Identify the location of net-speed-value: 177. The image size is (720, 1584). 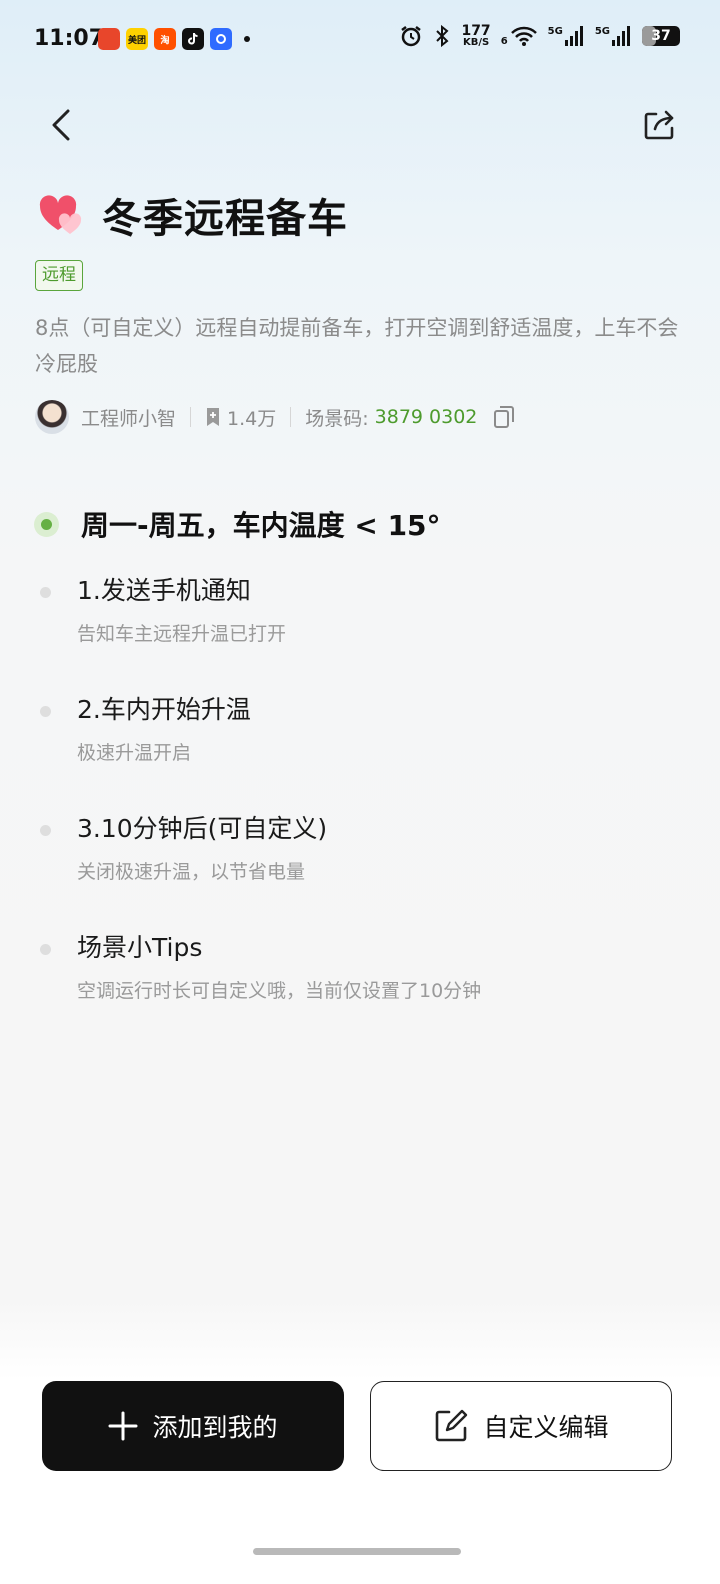
(476, 31).